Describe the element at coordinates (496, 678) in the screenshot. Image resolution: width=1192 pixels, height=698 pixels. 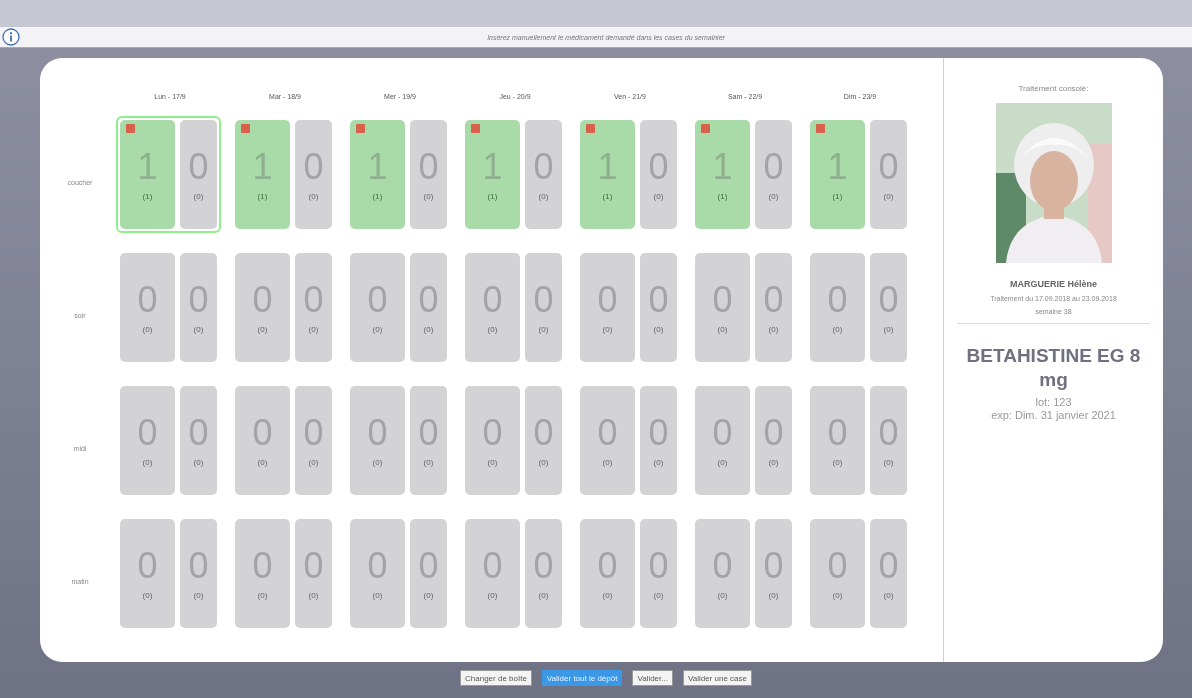
I see `action-button: Changer de boîte` at that location.